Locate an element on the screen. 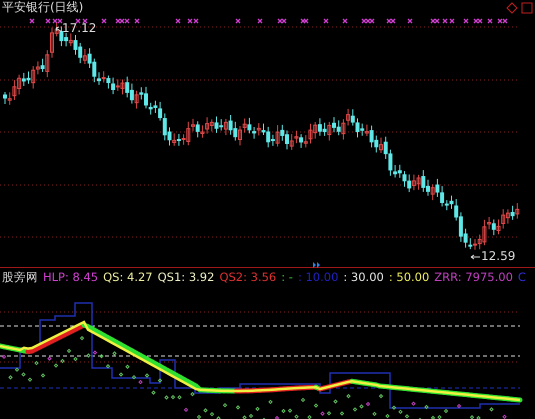 The width and height of the screenshot is (535, 419). legend-value: C is located at coordinates (522, 277).